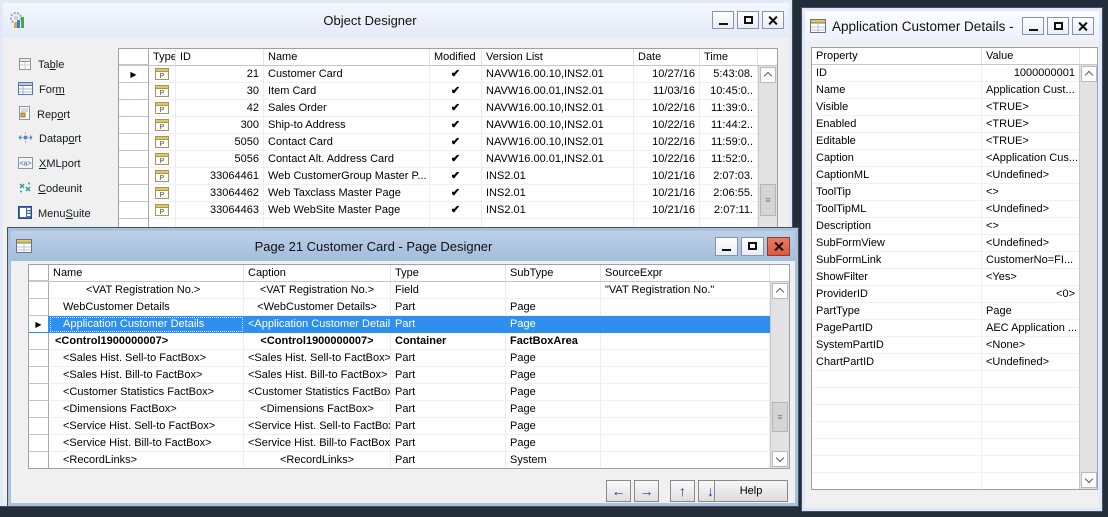 This screenshot has height=517, width=1108. I want to click on move-up-button: ↑, so click(682, 491).